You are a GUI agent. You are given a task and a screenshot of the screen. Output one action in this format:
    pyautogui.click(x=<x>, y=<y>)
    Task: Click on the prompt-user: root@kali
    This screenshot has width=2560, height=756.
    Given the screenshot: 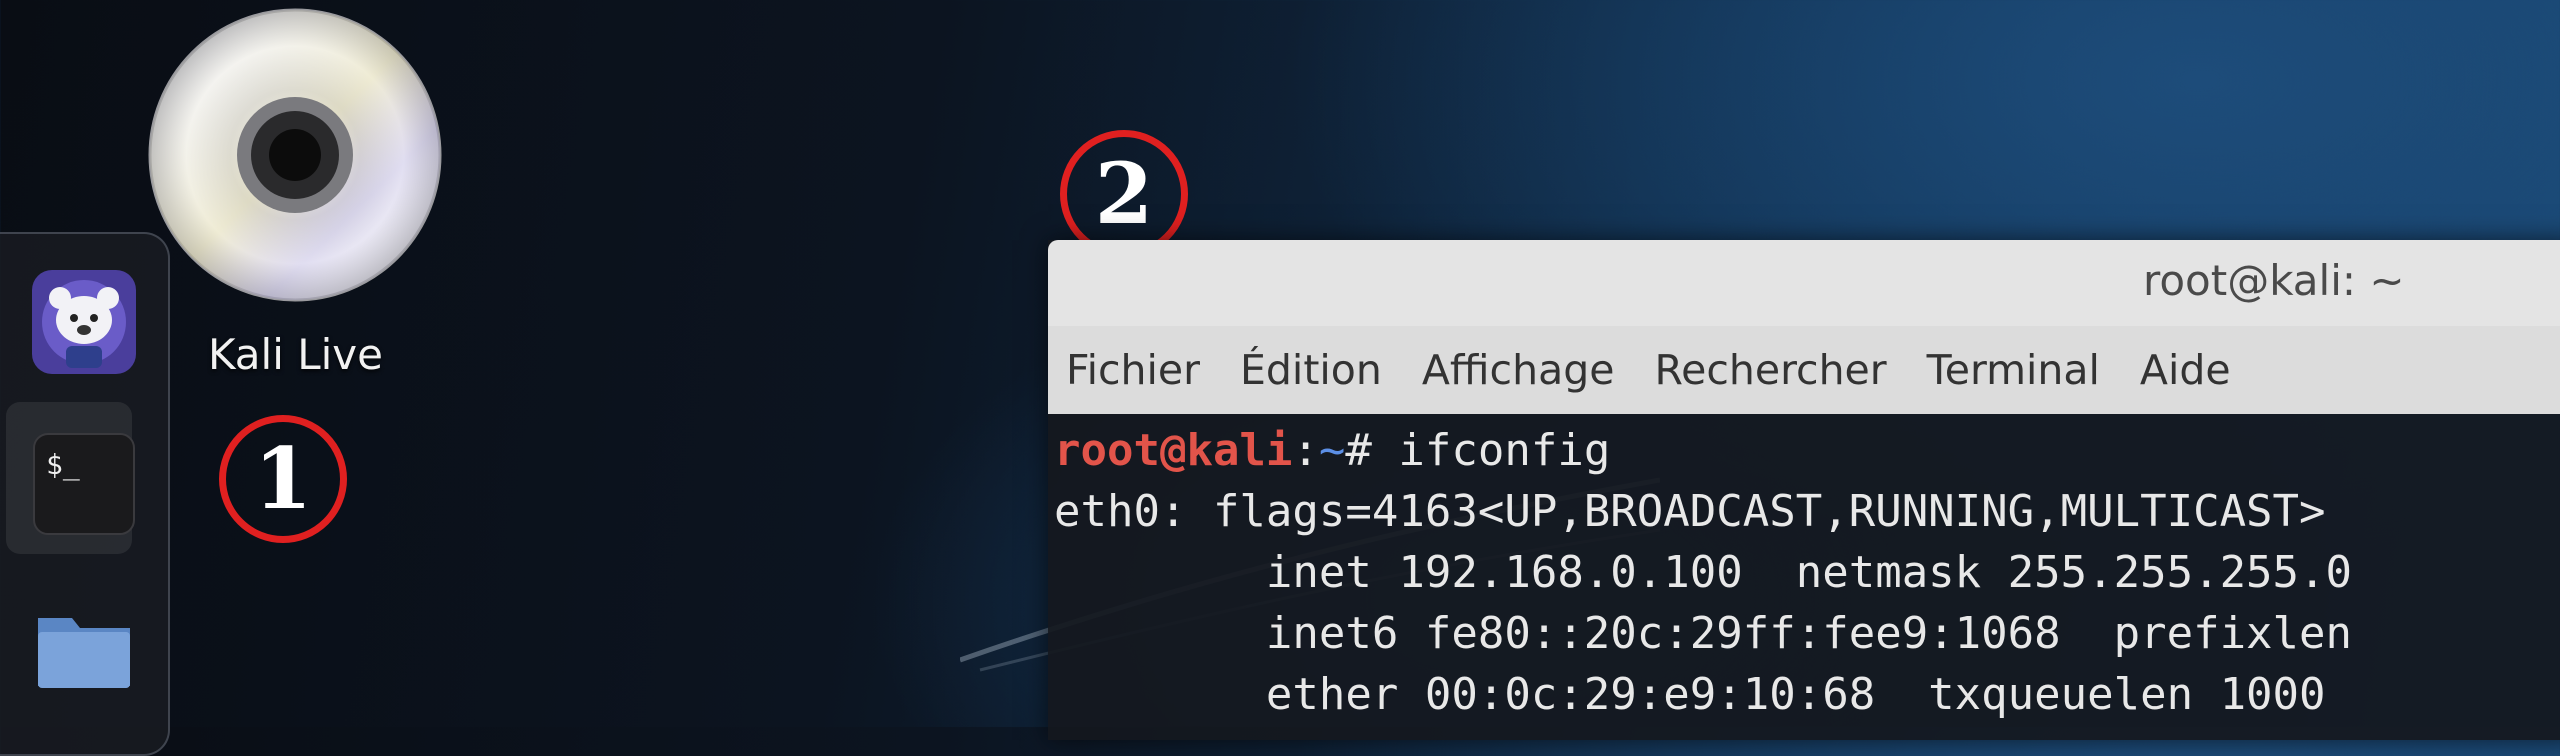 What is the action you would take?
    pyautogui.click(x=1173, y=450)
    